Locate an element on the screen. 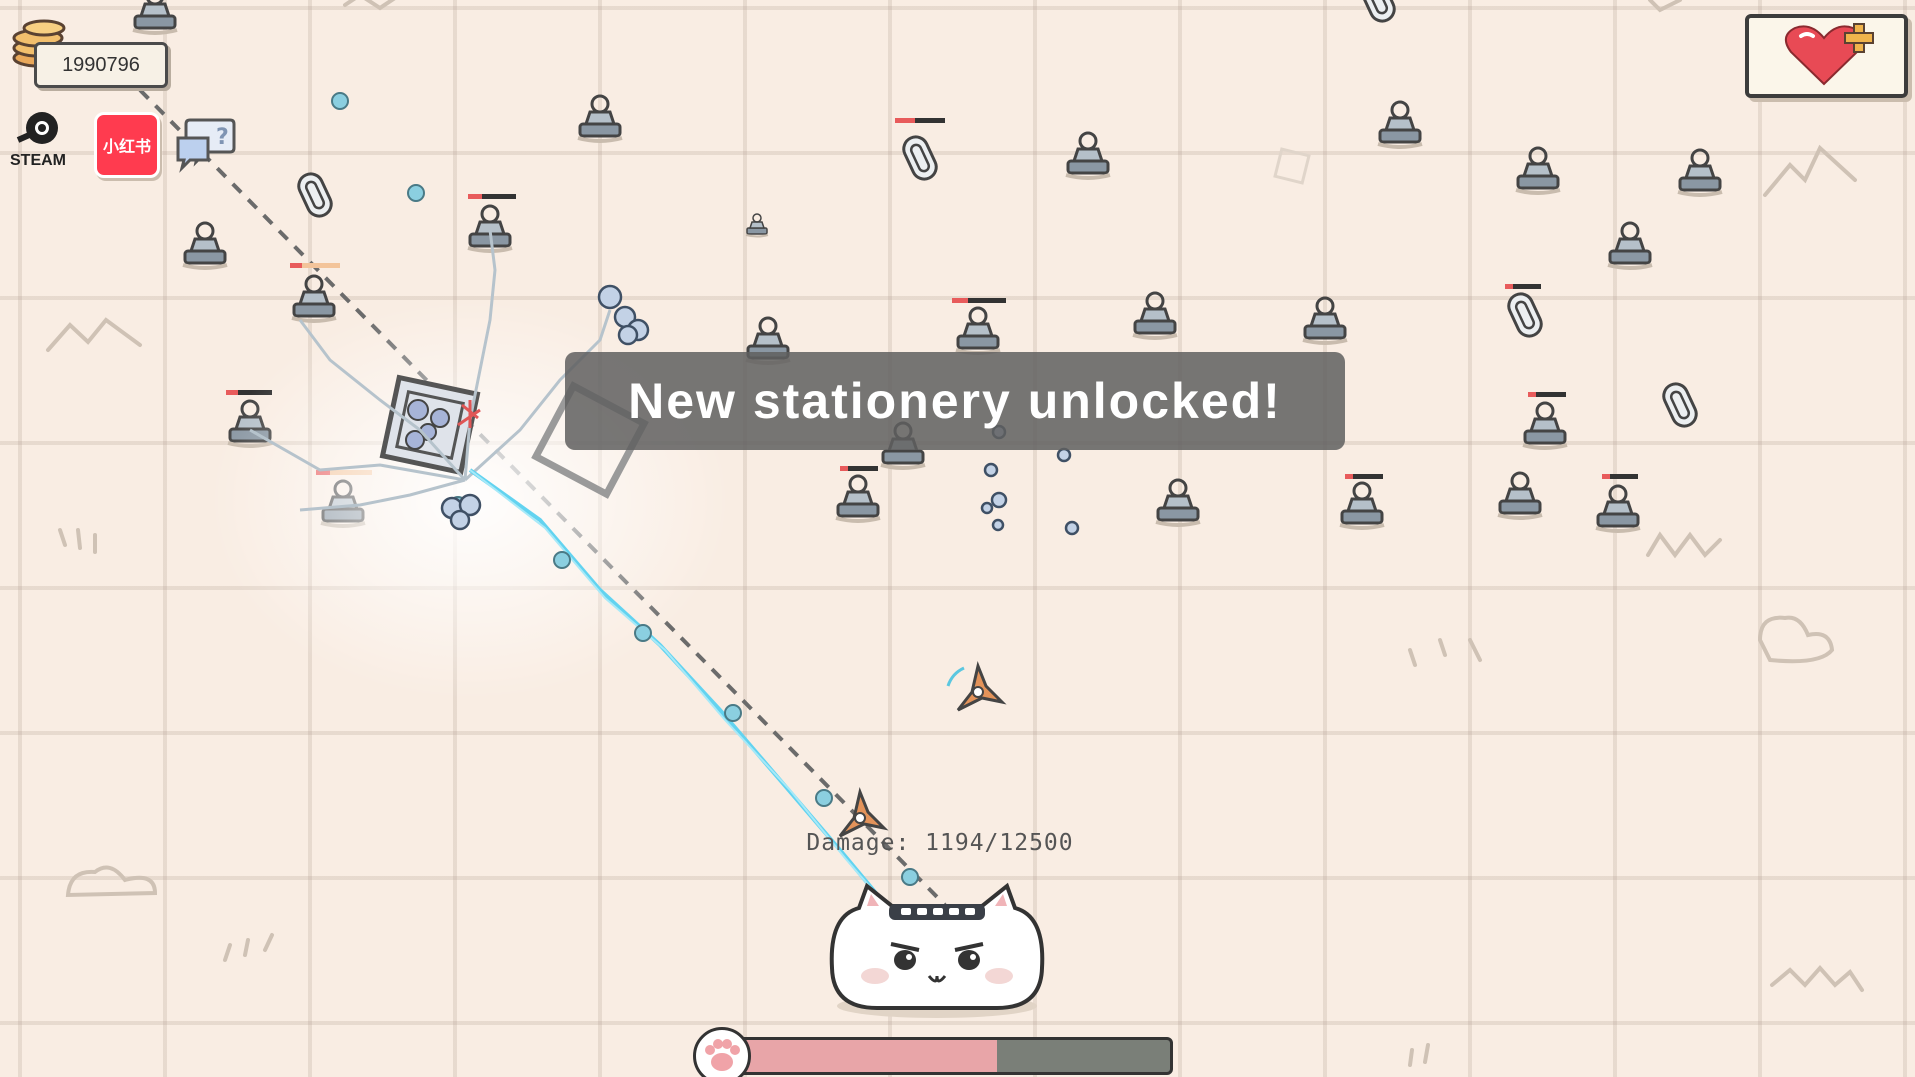 The width and height of the screenshot is (1915, 1077). extra-life-button is located at coordinates (1826, 56).